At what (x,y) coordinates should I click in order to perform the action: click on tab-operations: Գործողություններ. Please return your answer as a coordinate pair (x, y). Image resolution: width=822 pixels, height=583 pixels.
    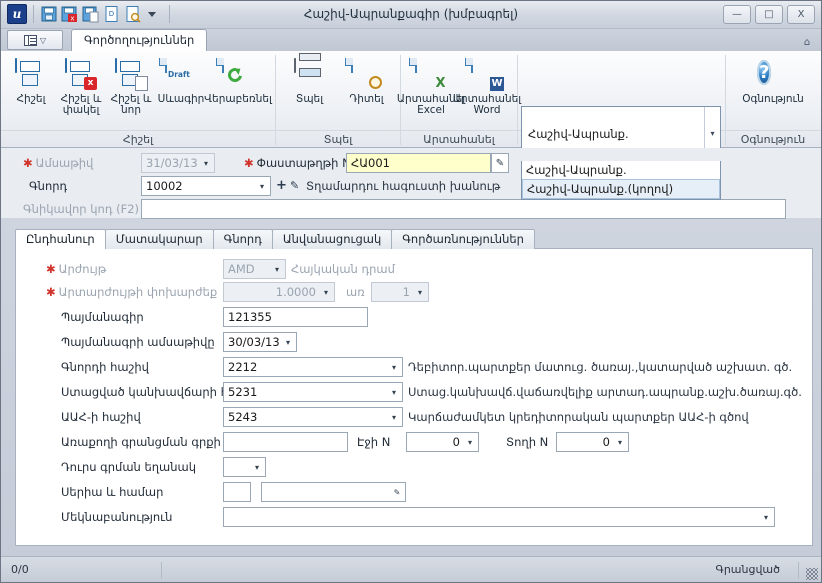
    Looking at the image, I should click on (139, 40).